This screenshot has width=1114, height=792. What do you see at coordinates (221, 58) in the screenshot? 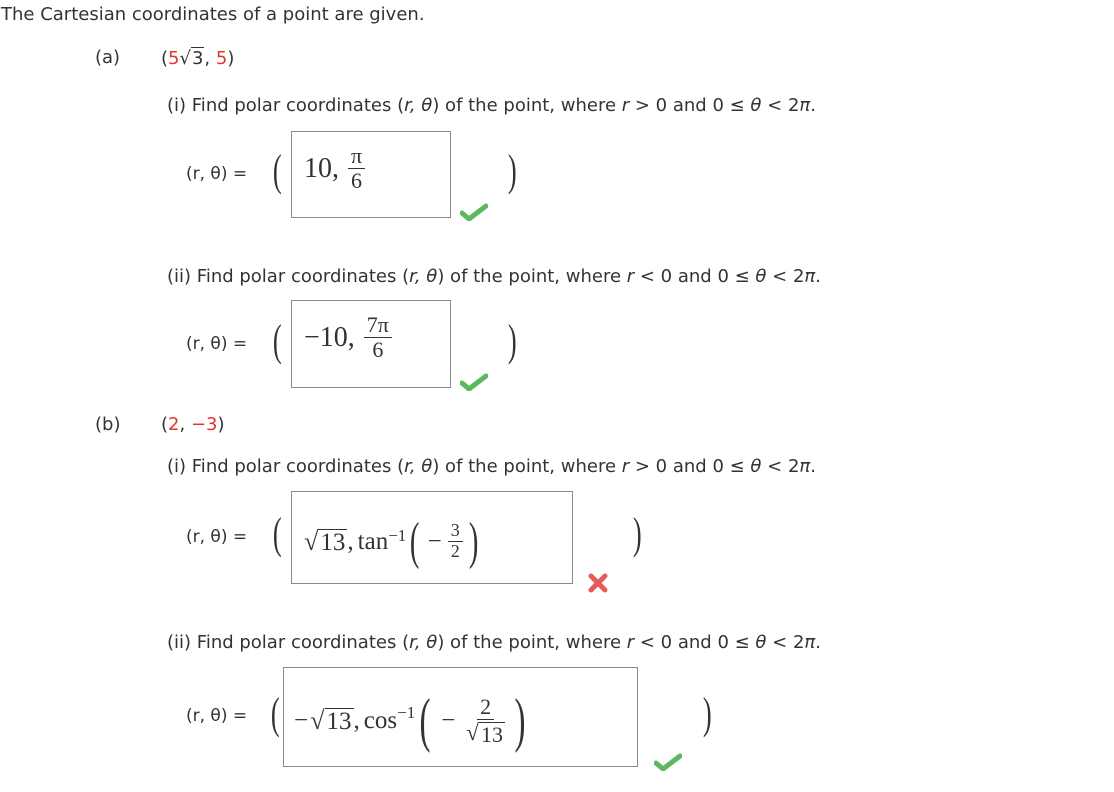
I see `point-y: 5` at bounding box center [221, 58].